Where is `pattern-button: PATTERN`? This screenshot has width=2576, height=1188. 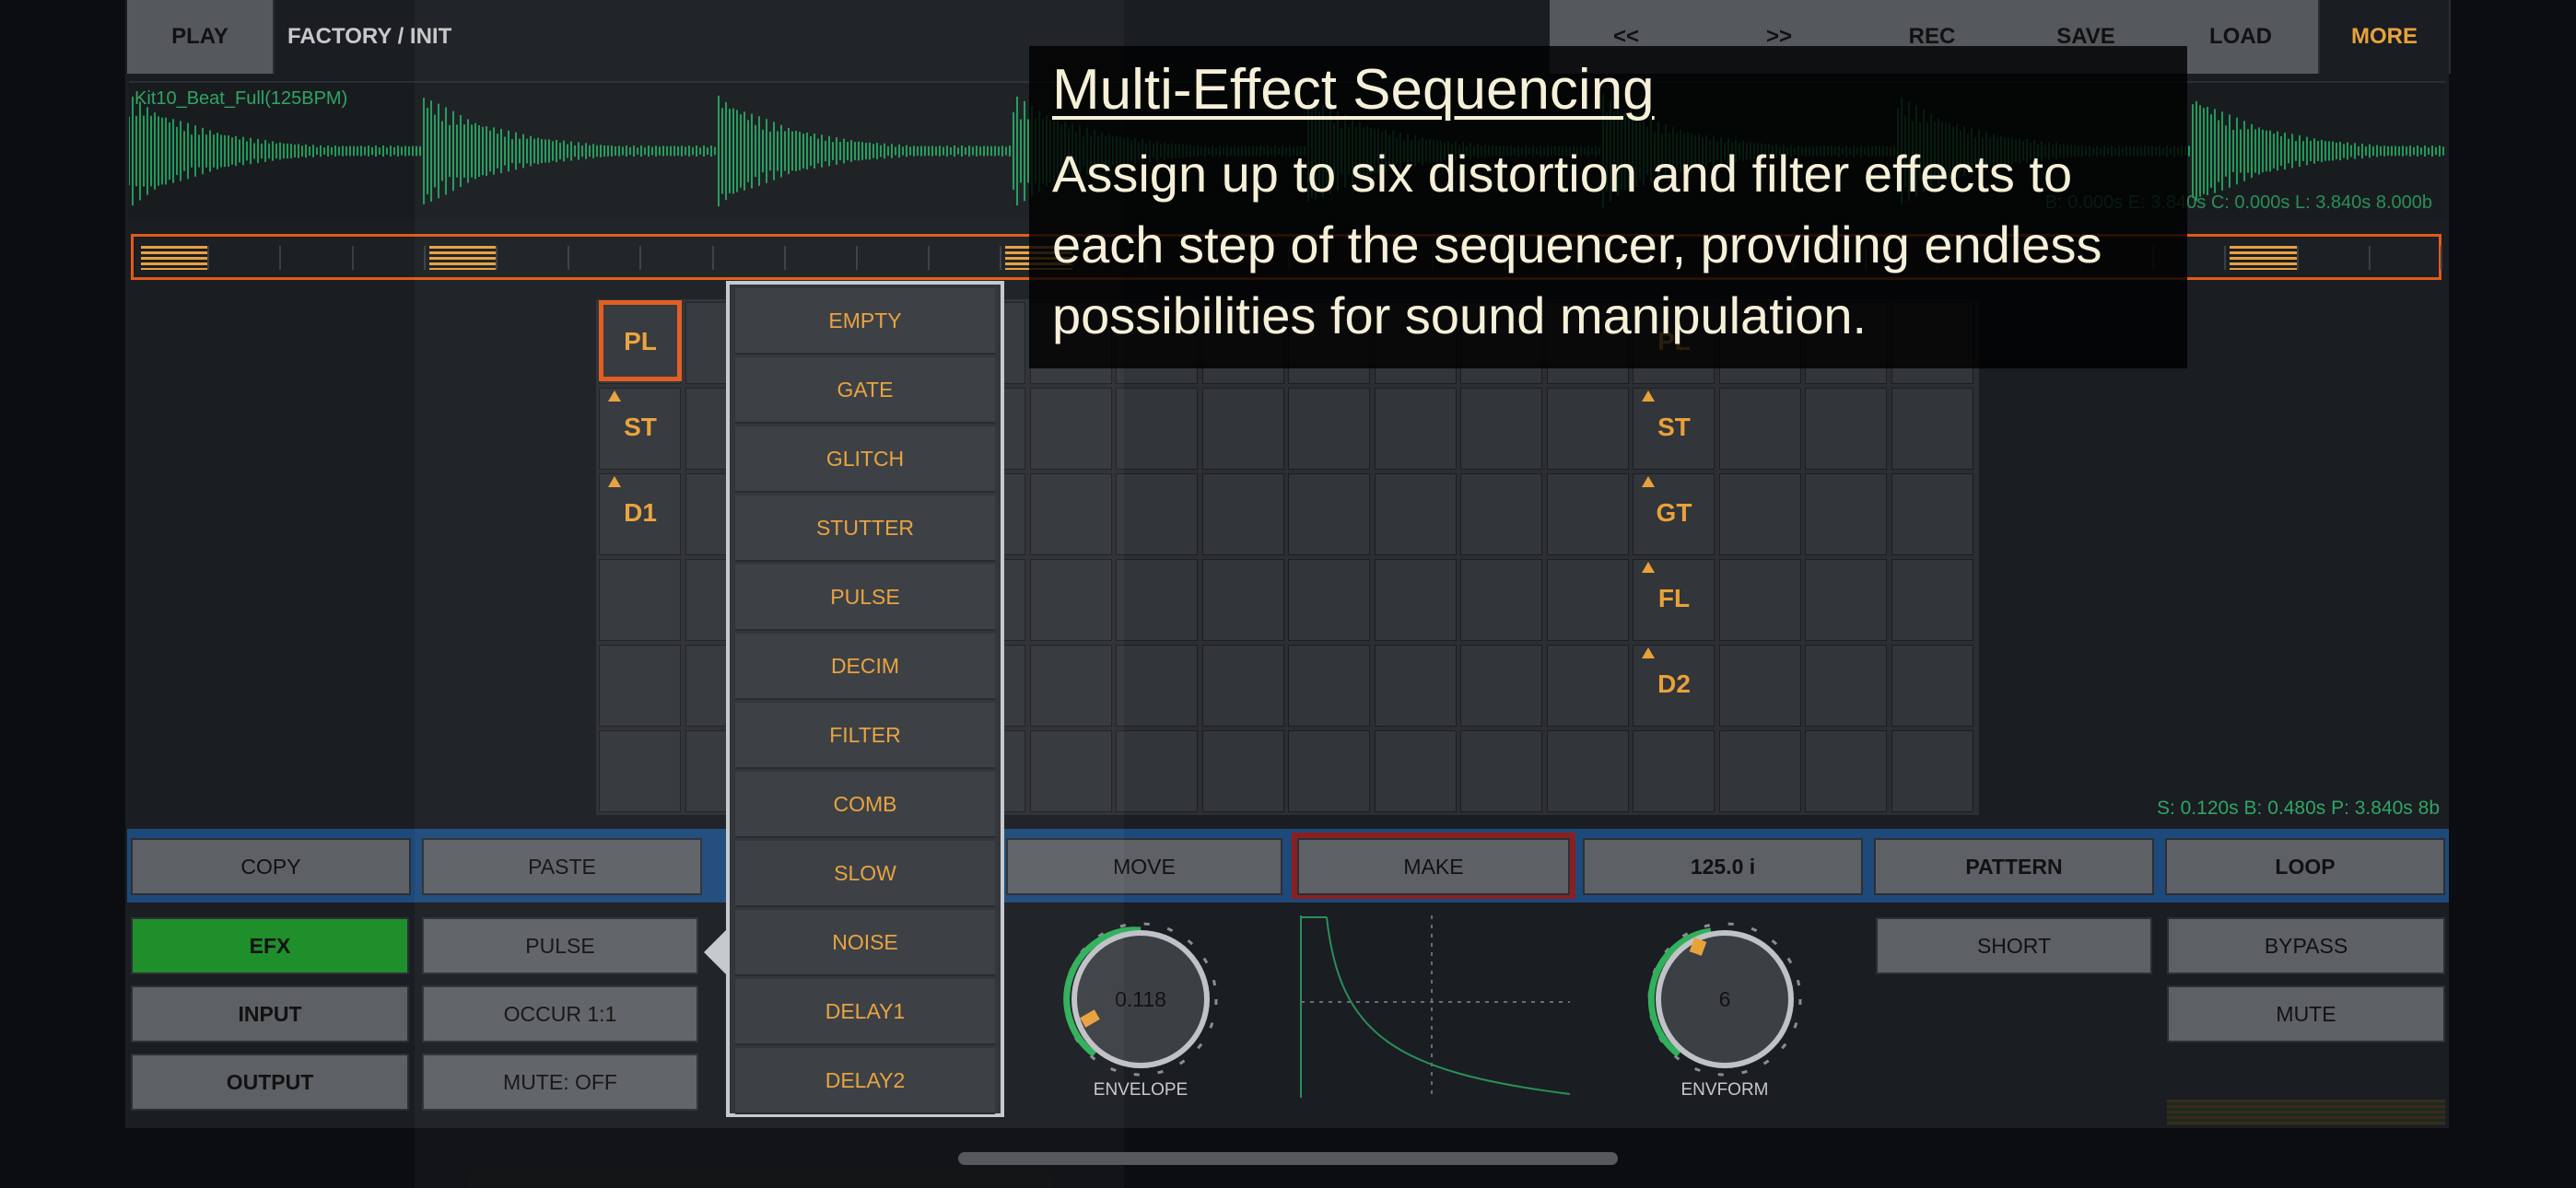 pattern-button: PATTERN is located at coordinates (2014, 866).